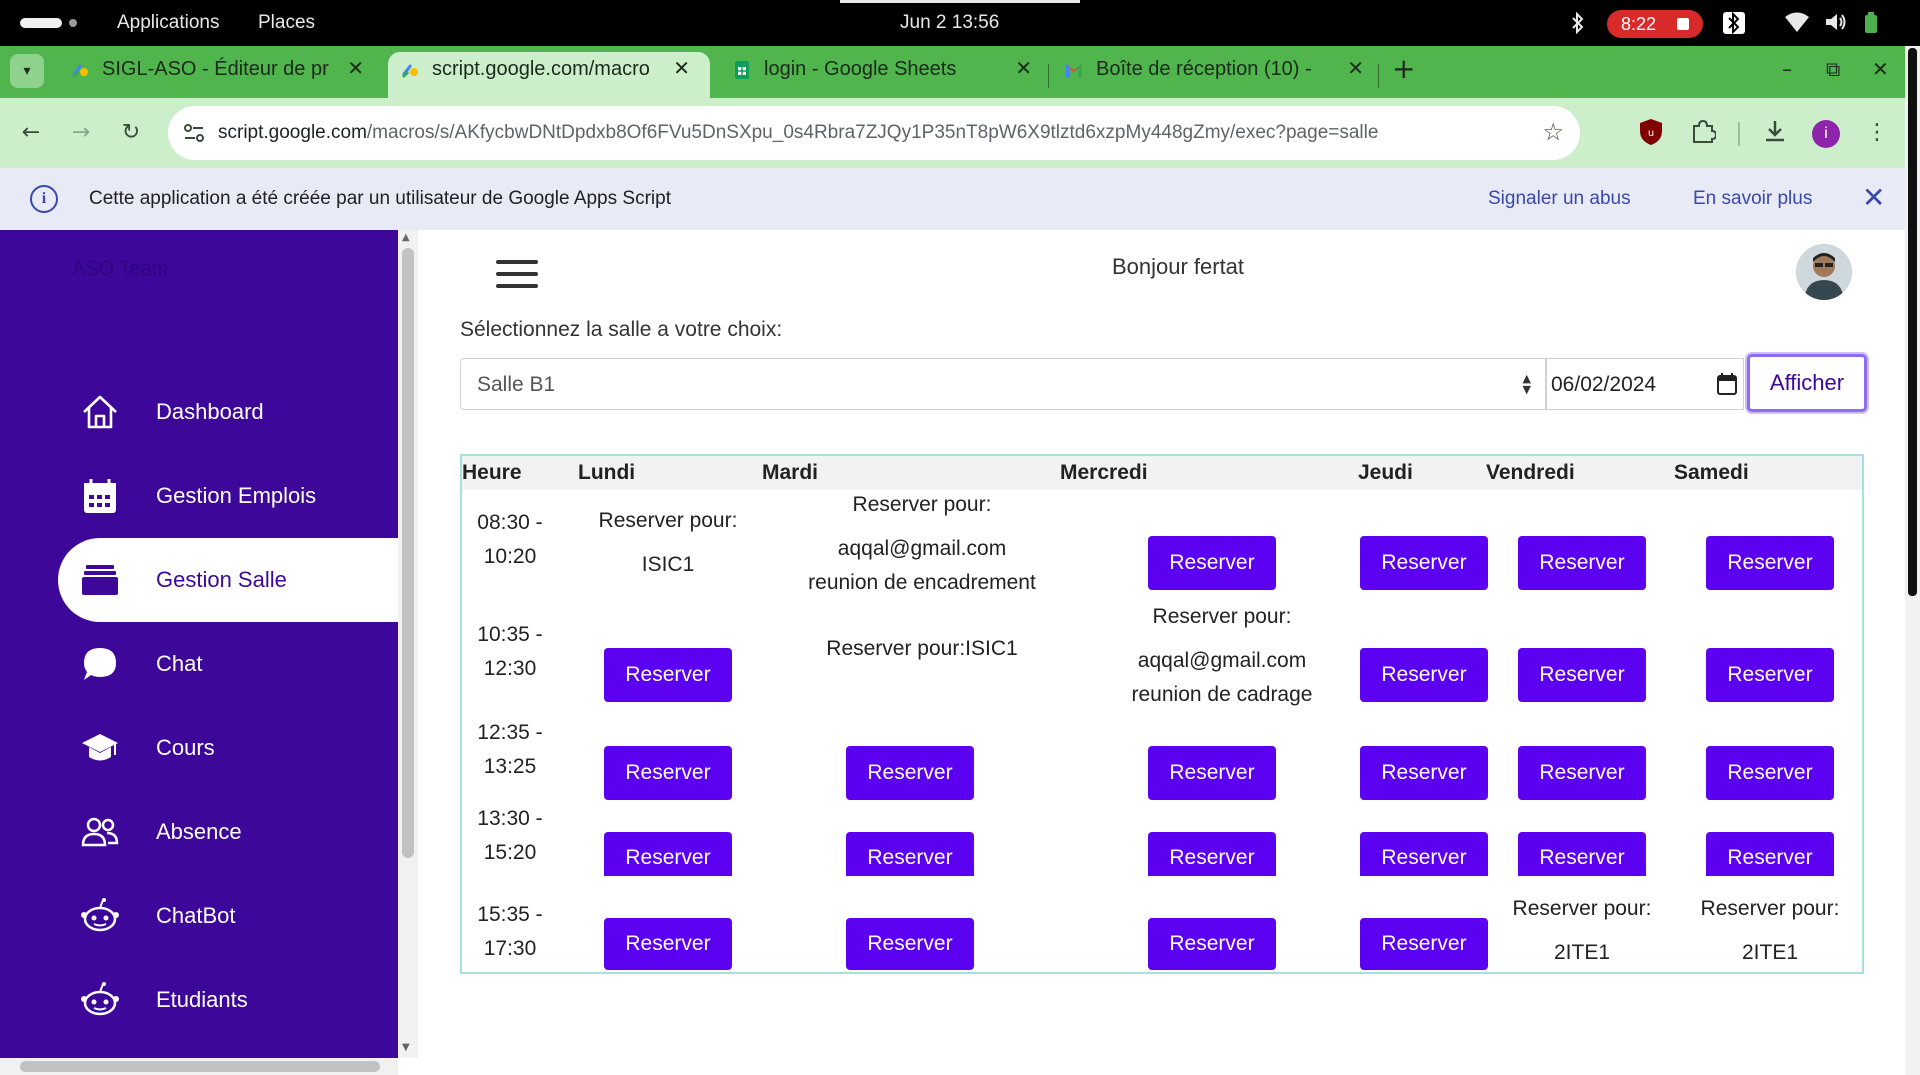 This screenshot has width=1920, height=1075. I want to click on robot-icon, so click(100, 915).